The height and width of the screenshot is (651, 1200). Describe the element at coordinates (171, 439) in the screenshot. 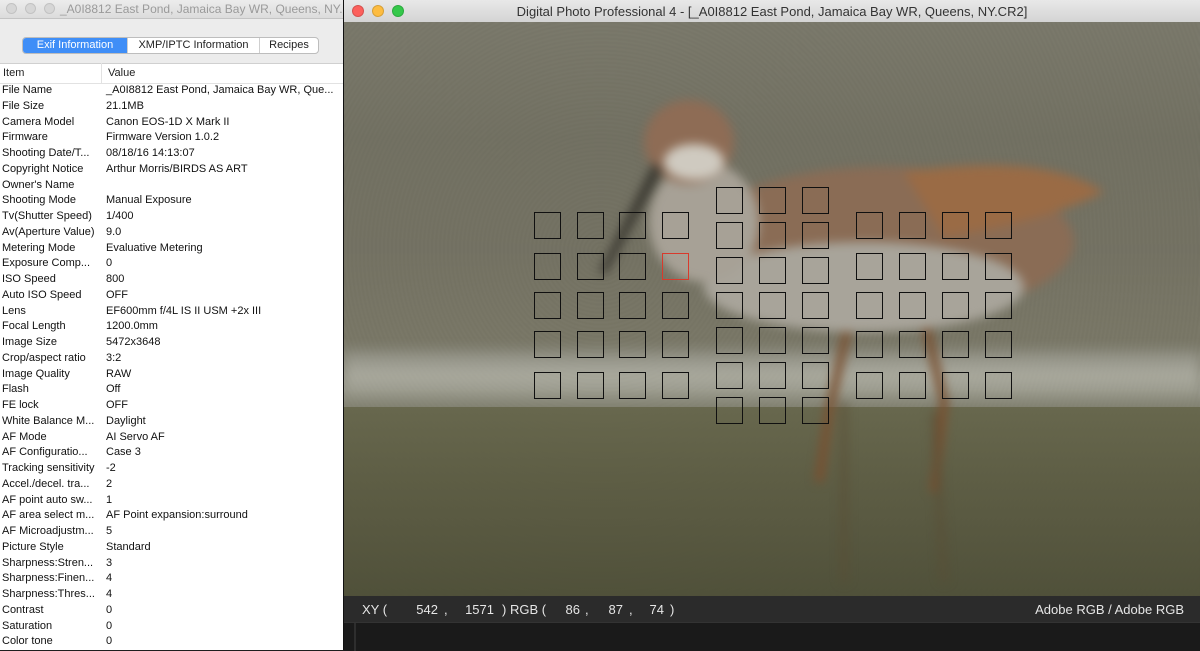

I see `exif-row: AF Mode AI Servo AF` at that location.